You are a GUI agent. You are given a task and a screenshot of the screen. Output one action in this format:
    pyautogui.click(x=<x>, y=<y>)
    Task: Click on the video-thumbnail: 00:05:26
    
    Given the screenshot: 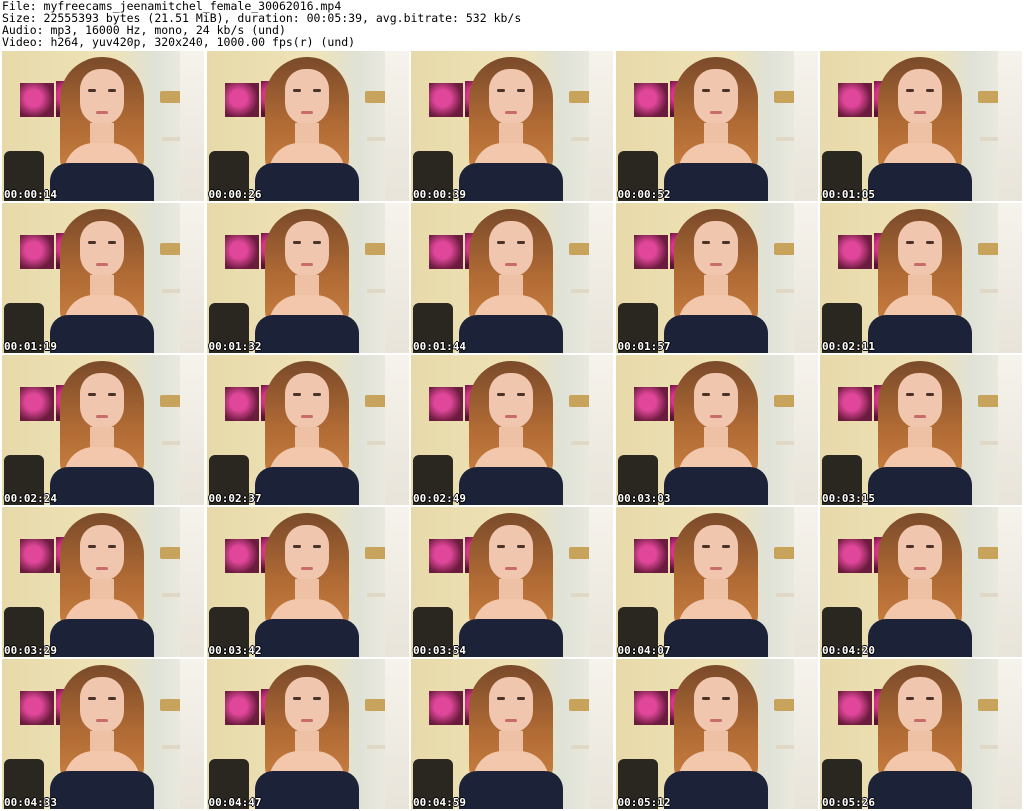 What is the action you would take?
    pyautogui.click(x=921, y=734)
    